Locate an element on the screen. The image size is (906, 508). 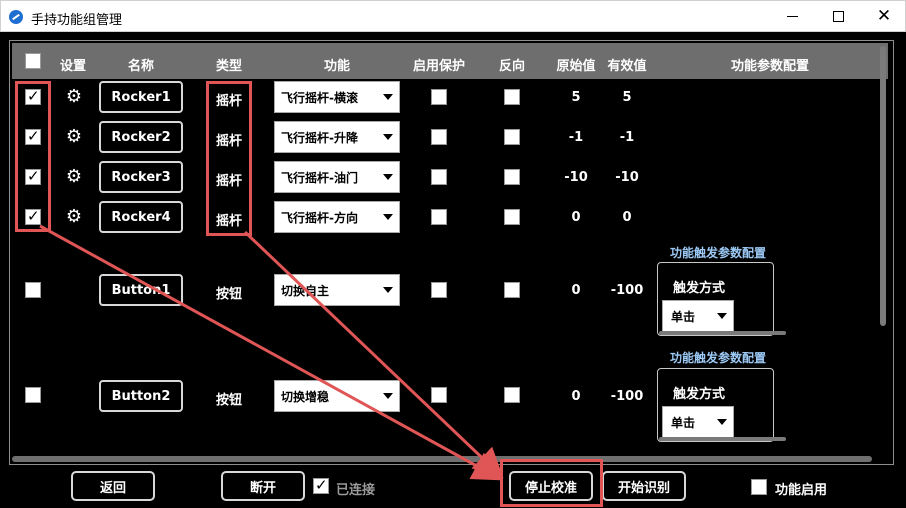
name-field: Button2 is located at coordinates (141, 396).